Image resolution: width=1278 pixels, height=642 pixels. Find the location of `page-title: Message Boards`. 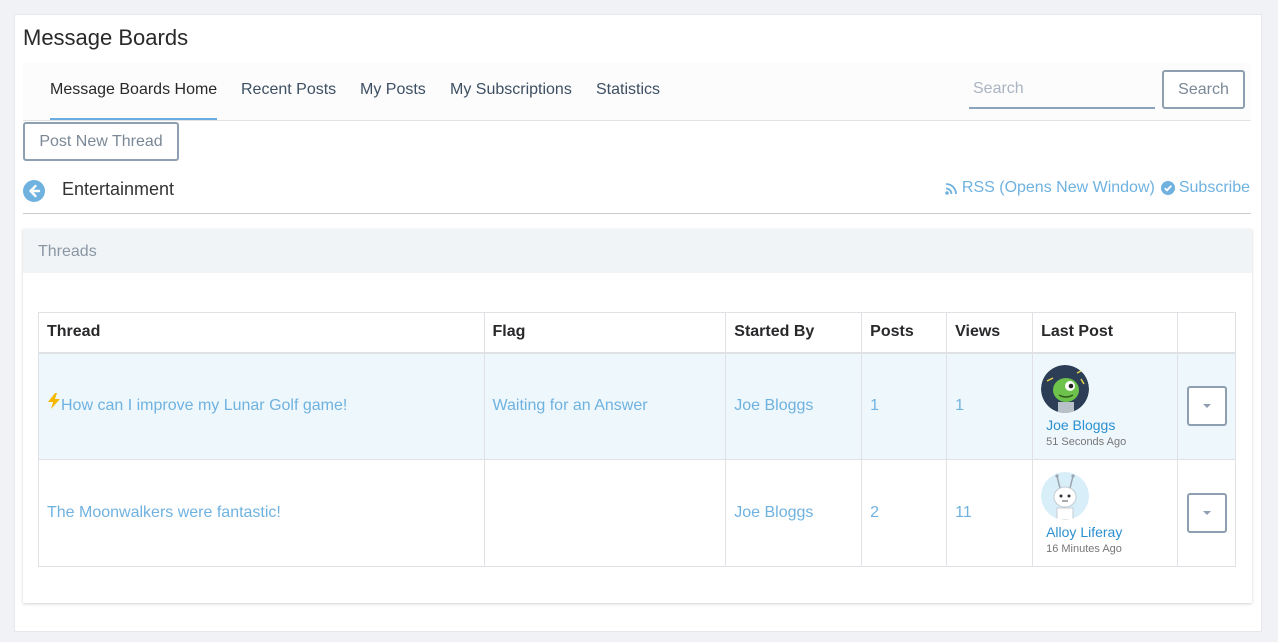

page-title: Message Boards is located at coordinates (106, 37).